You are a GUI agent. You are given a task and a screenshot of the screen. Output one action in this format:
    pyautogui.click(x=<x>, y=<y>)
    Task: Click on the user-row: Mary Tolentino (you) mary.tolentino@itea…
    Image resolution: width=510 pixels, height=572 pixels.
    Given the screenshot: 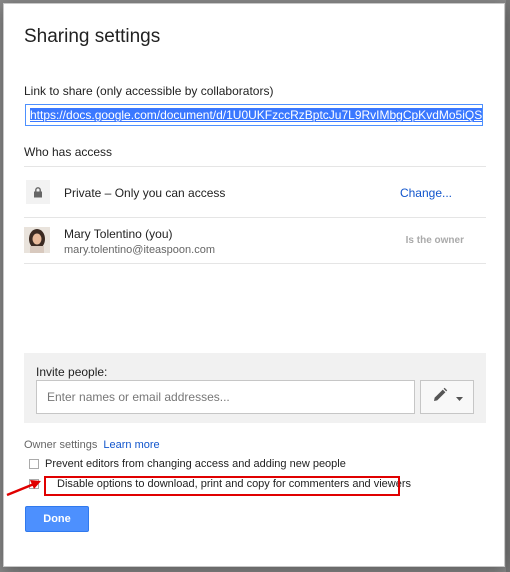 What is the action you would take?
    pyautogui.click(x=255, y=242)
    